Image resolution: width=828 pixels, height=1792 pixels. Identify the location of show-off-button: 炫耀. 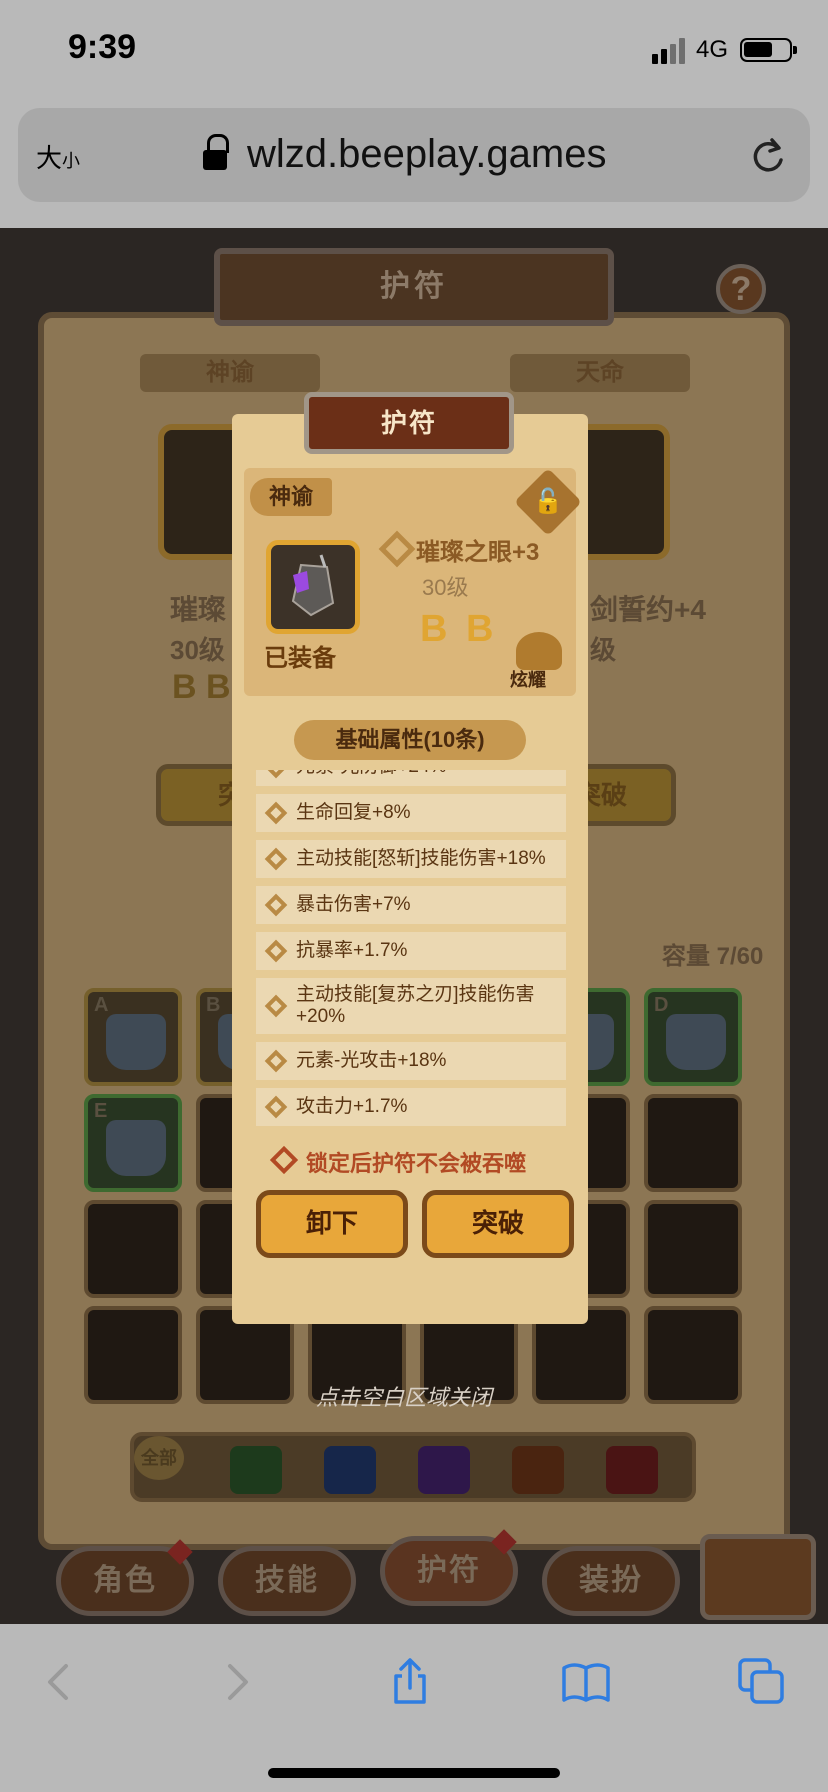
(539, 661).